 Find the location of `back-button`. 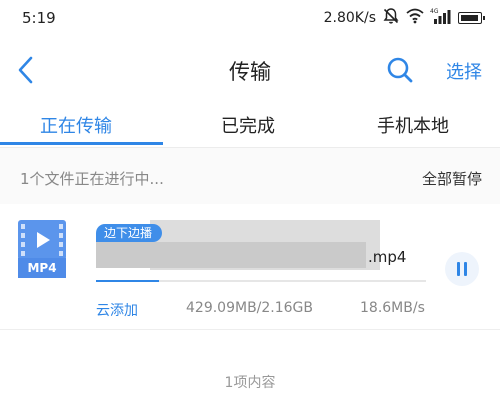

back-button is located at coordinates (27, 70).